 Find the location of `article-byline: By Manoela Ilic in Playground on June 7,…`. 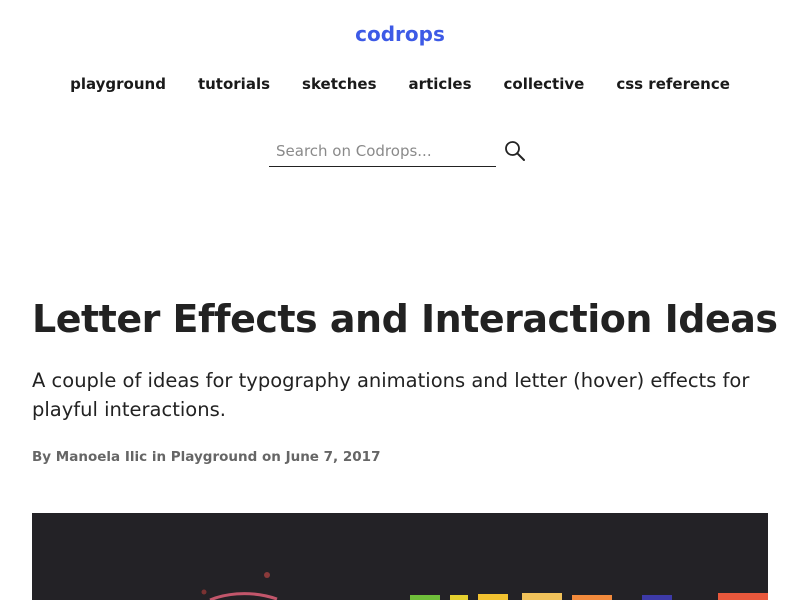

article-byline: By Manoela Ilic in Playground on June 7,… is located at coordinates (206, 457).